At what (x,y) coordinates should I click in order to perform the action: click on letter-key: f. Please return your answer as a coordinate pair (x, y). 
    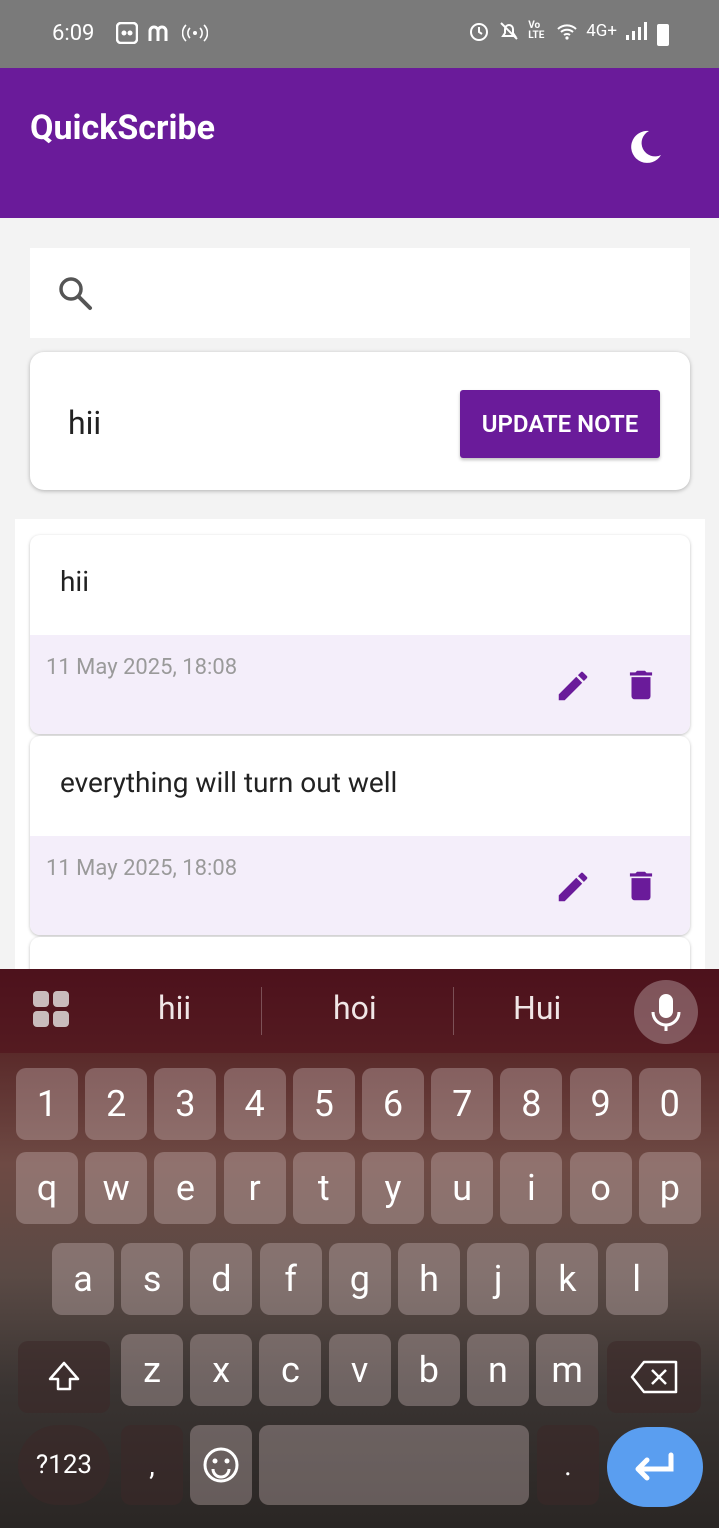
    Looking at the image, I should click on (290, 1279).